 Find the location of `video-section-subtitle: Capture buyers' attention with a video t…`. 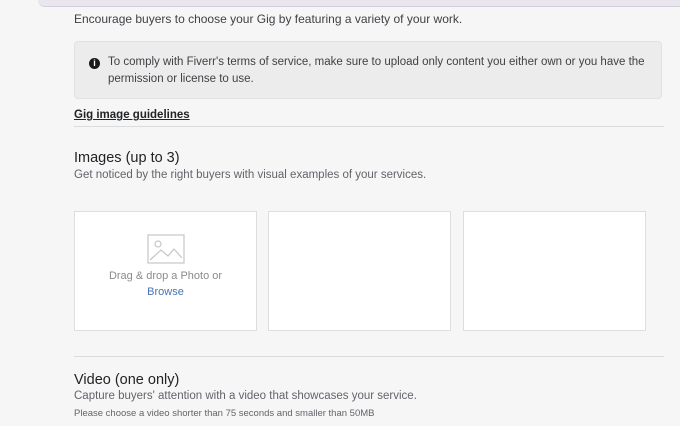

video-section-subtitle: Capture buyers' attention with a video t… is located at coordinates (245, 396).